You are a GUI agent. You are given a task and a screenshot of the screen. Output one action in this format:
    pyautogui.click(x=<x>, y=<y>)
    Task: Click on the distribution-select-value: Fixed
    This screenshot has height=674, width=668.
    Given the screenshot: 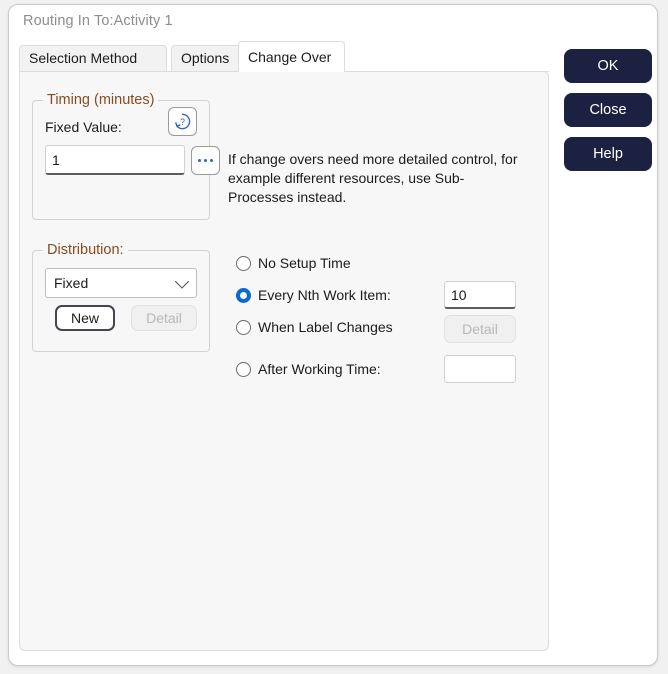 What is the action you would take?
    pyautogui.click(x=71, y=283)
    